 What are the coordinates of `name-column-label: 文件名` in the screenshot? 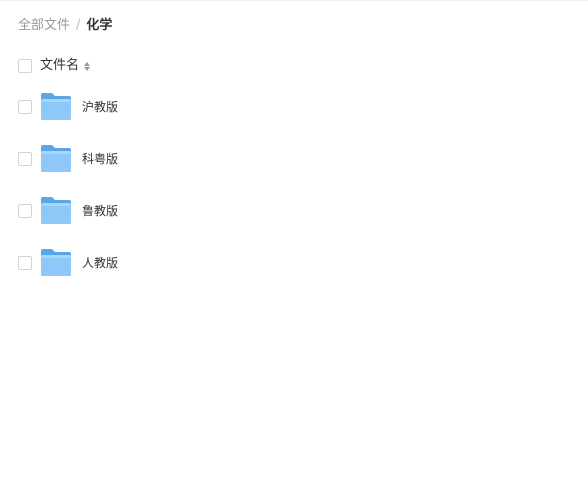 It's located at (60, 65).